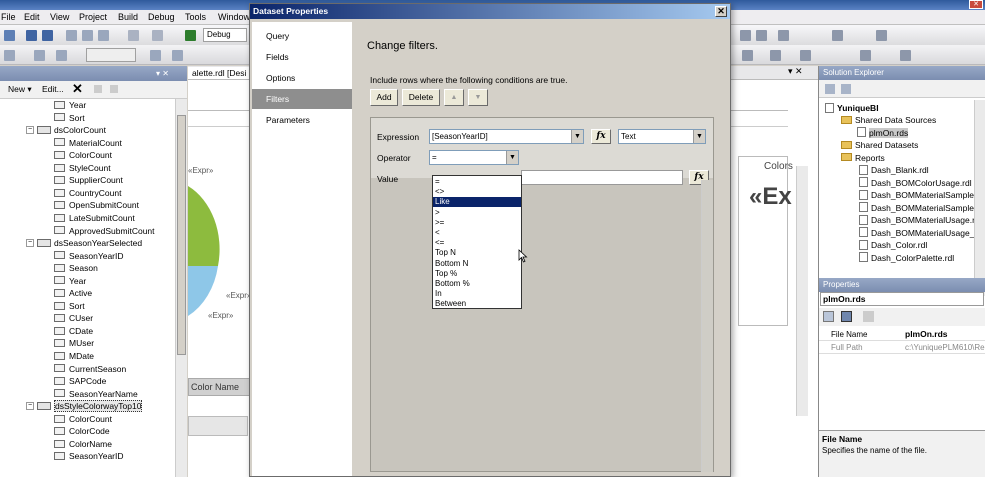 The image size is (985, 477). Describe the element at coordinates (477, 223) in the screenshot. I see `operator-option: >=` at that location.